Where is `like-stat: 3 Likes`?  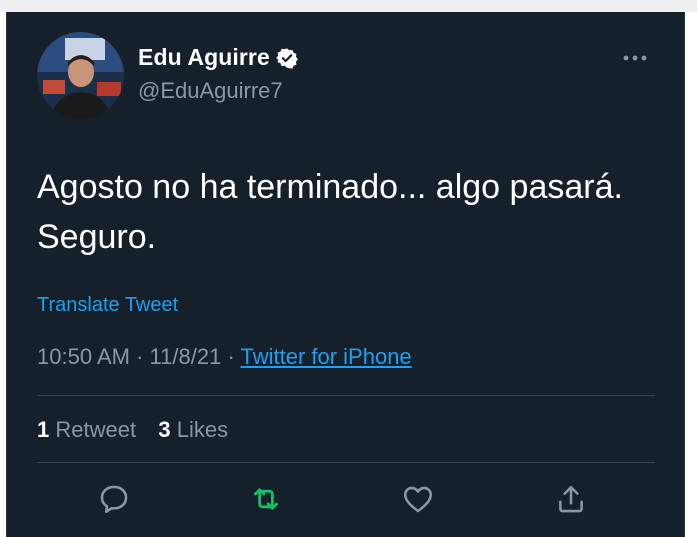 like-stat: 3 Likes is located at coordinates (193, 429).